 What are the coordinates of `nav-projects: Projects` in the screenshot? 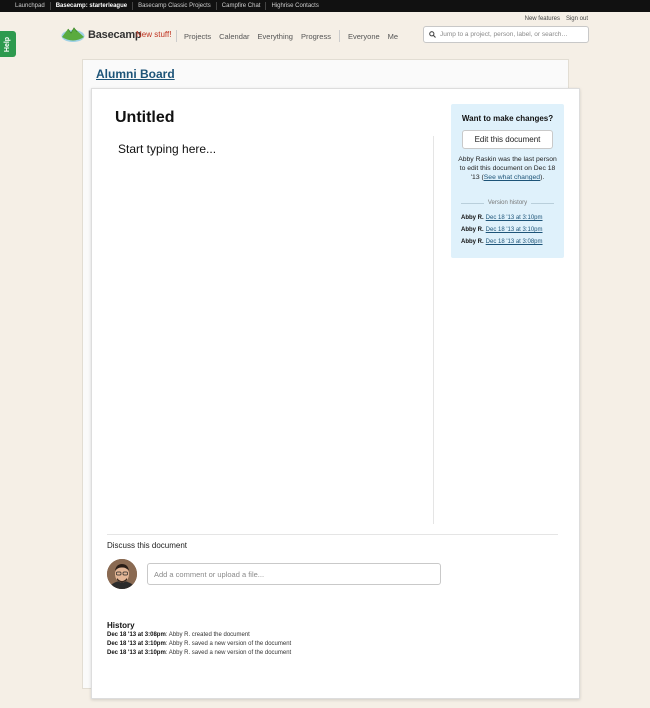 It's located at (197, 36).